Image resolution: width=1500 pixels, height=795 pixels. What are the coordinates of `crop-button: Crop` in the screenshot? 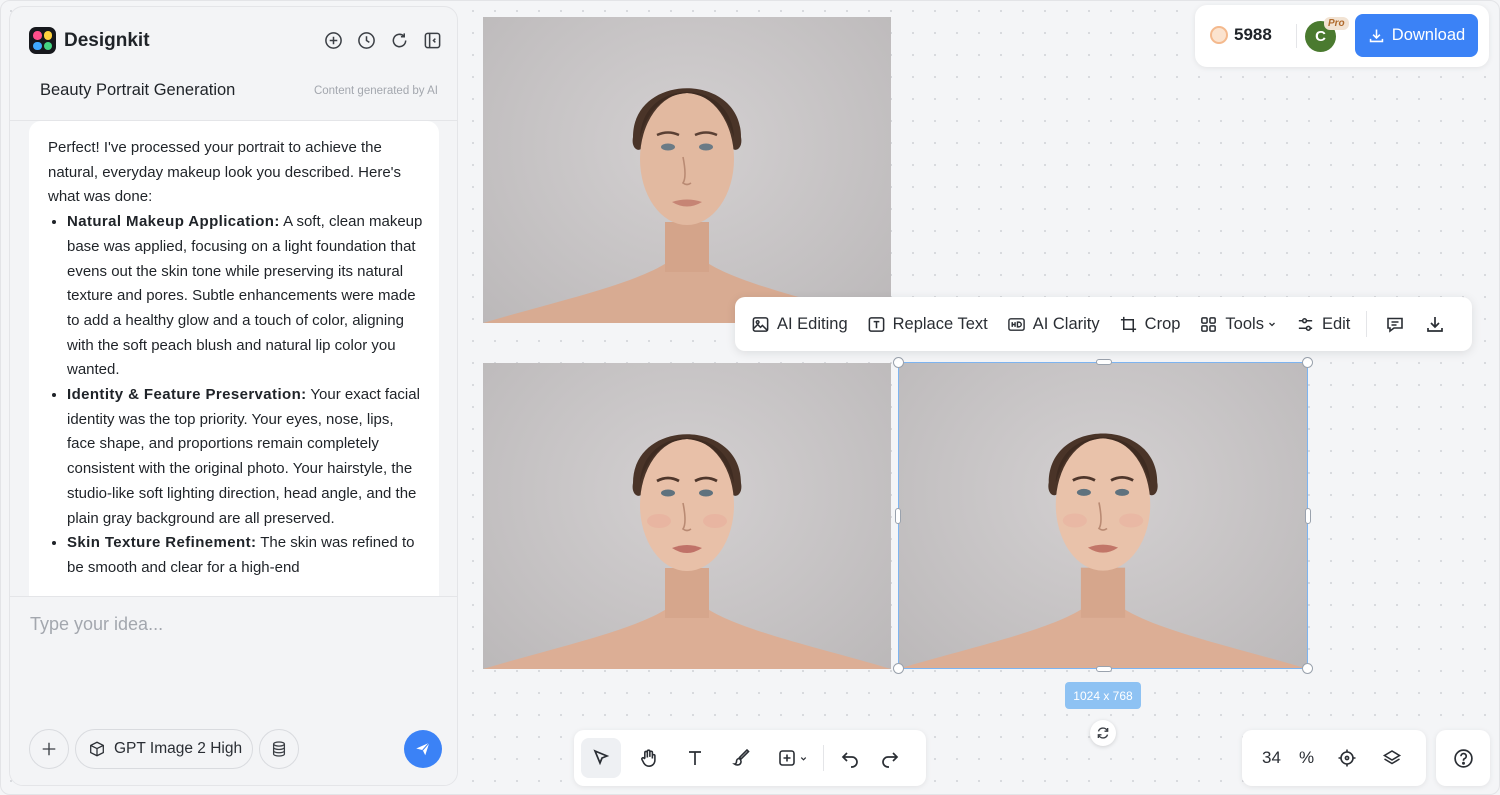 It's located at (1150, 324).